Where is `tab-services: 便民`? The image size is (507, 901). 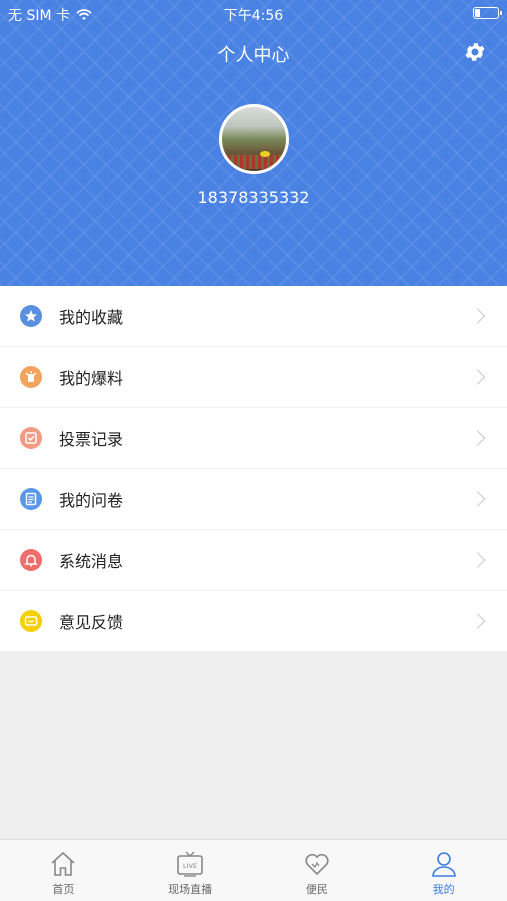
tab-services: 便民 is located at coordinates (317, 870).